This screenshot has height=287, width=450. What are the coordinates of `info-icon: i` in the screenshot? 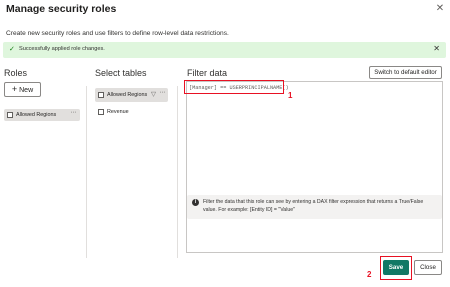 It's located at (195, 202).